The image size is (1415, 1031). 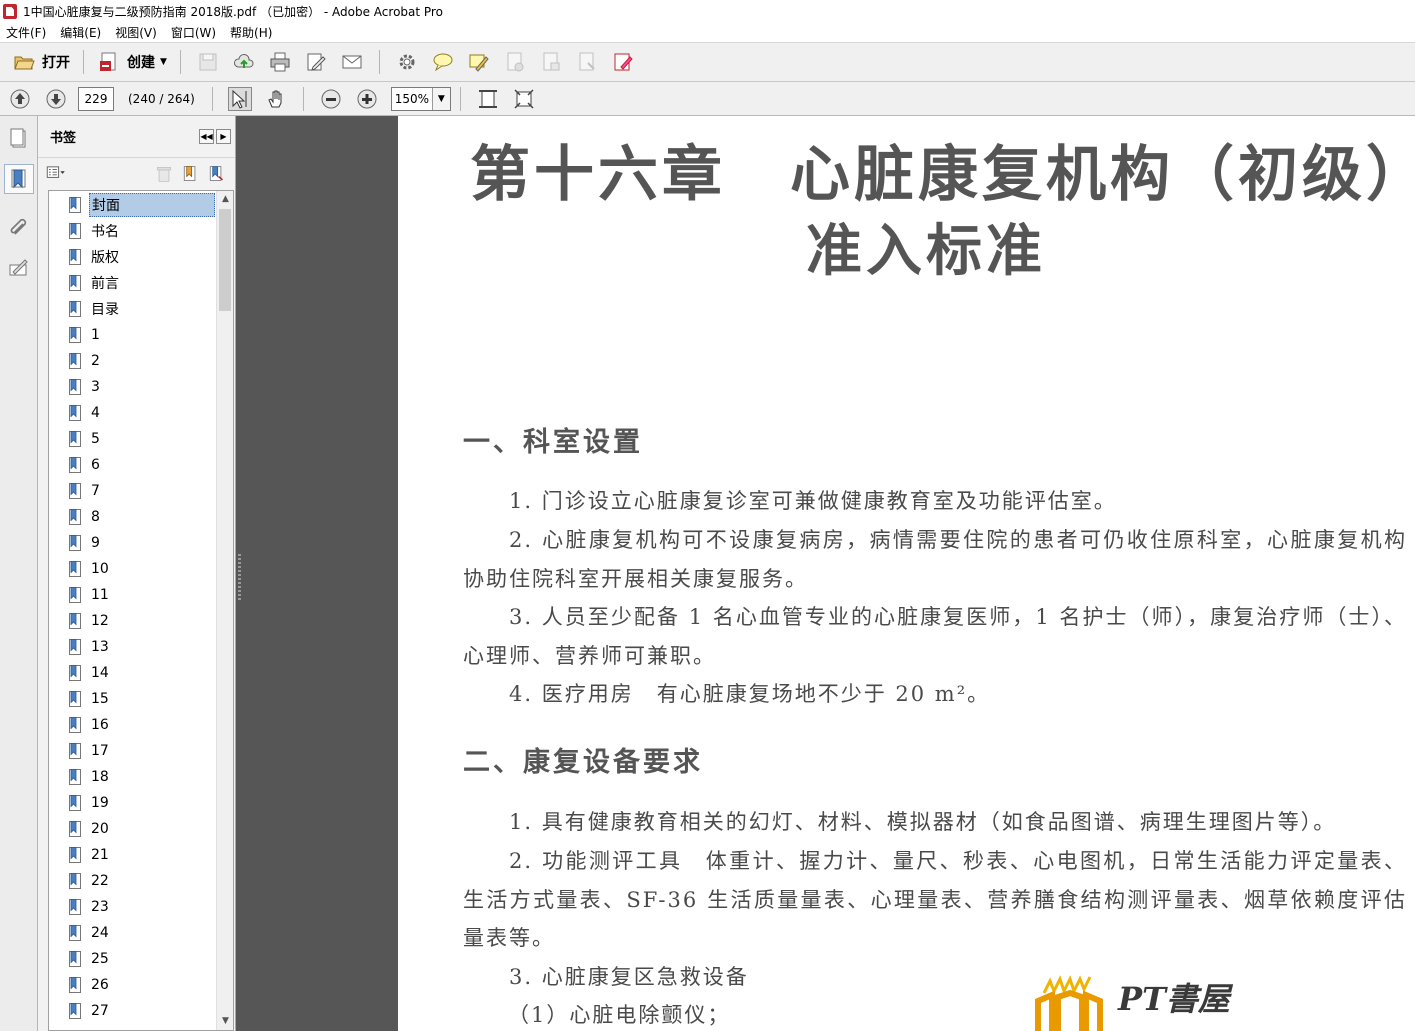 I want to click on chapter-title-line2: 准入标准, so click(x=926, y=251).